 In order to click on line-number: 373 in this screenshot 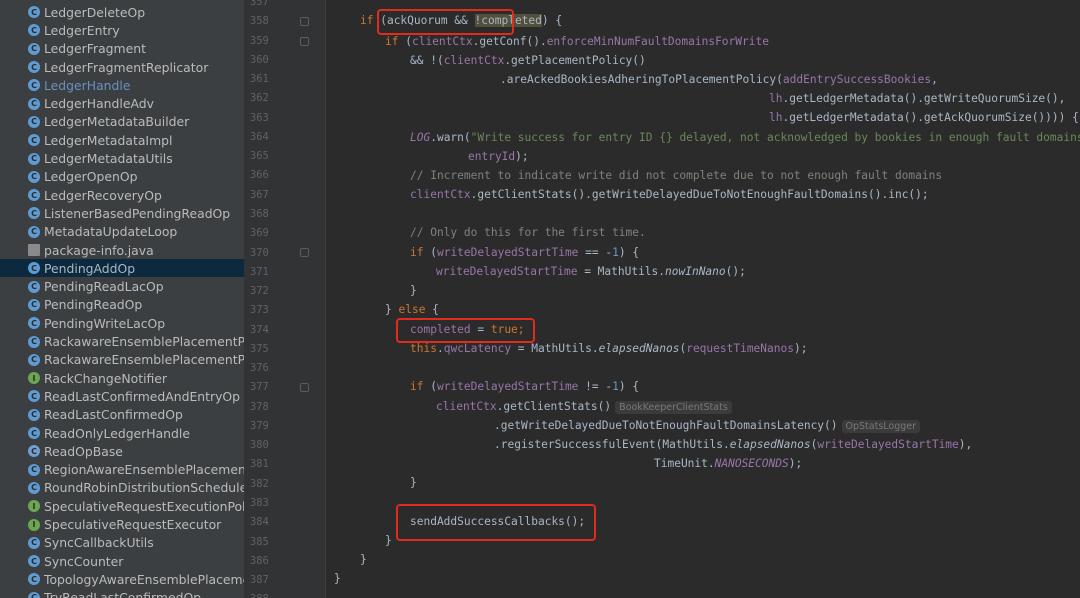, I will do `click(259, 310)`.